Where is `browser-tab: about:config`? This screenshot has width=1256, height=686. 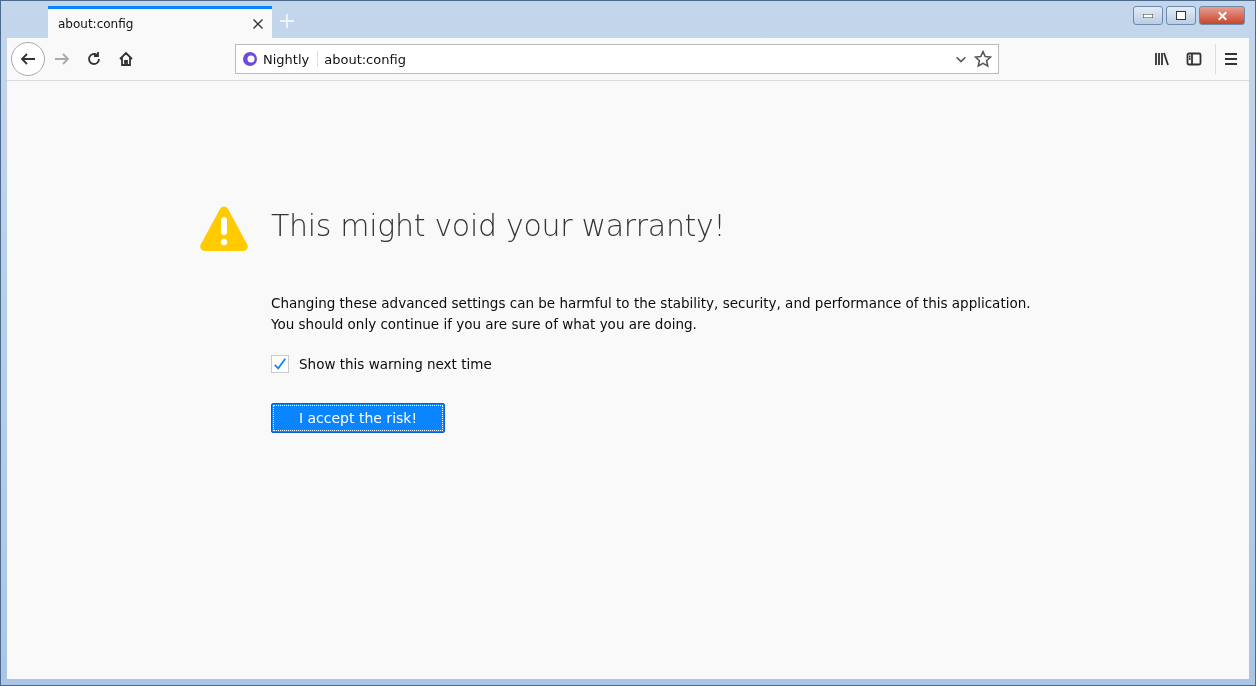 browser-tab: about:config is located at coordinates (160, 22).